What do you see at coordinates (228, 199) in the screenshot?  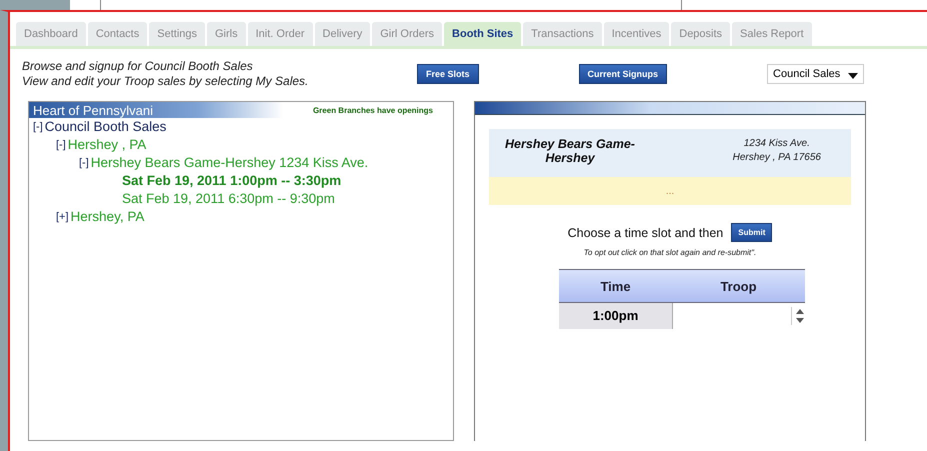 I see `tree-item: Sat Feb 19, 2011 6:30pm -- 9:30pm` at bounding box center [228, 199].